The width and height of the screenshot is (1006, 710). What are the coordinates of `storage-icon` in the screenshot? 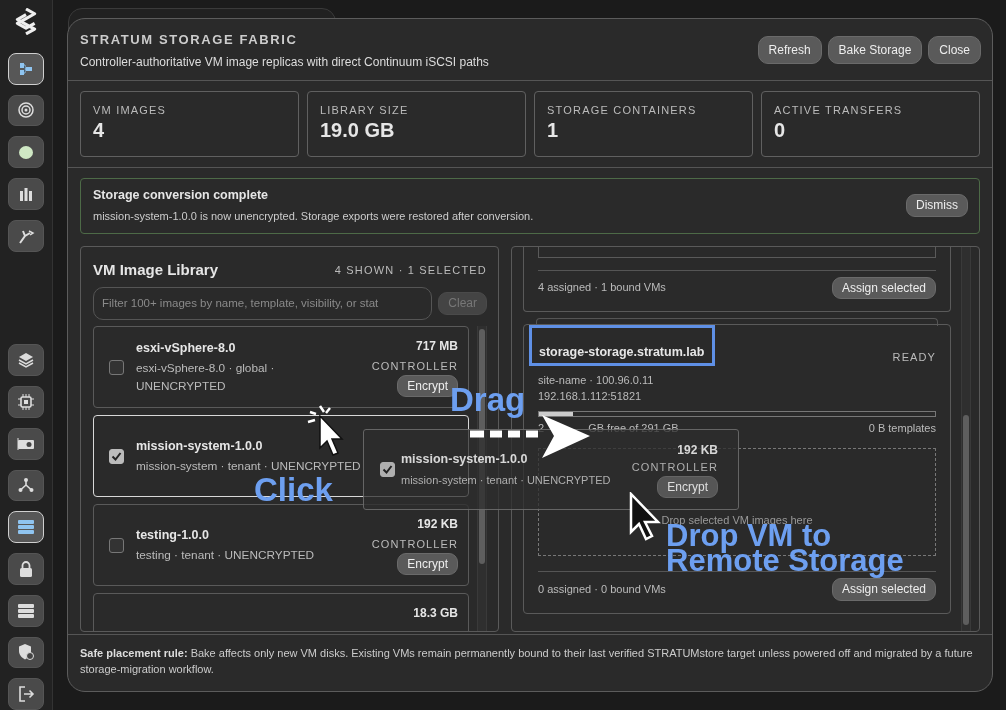 It's located at (26, 527).